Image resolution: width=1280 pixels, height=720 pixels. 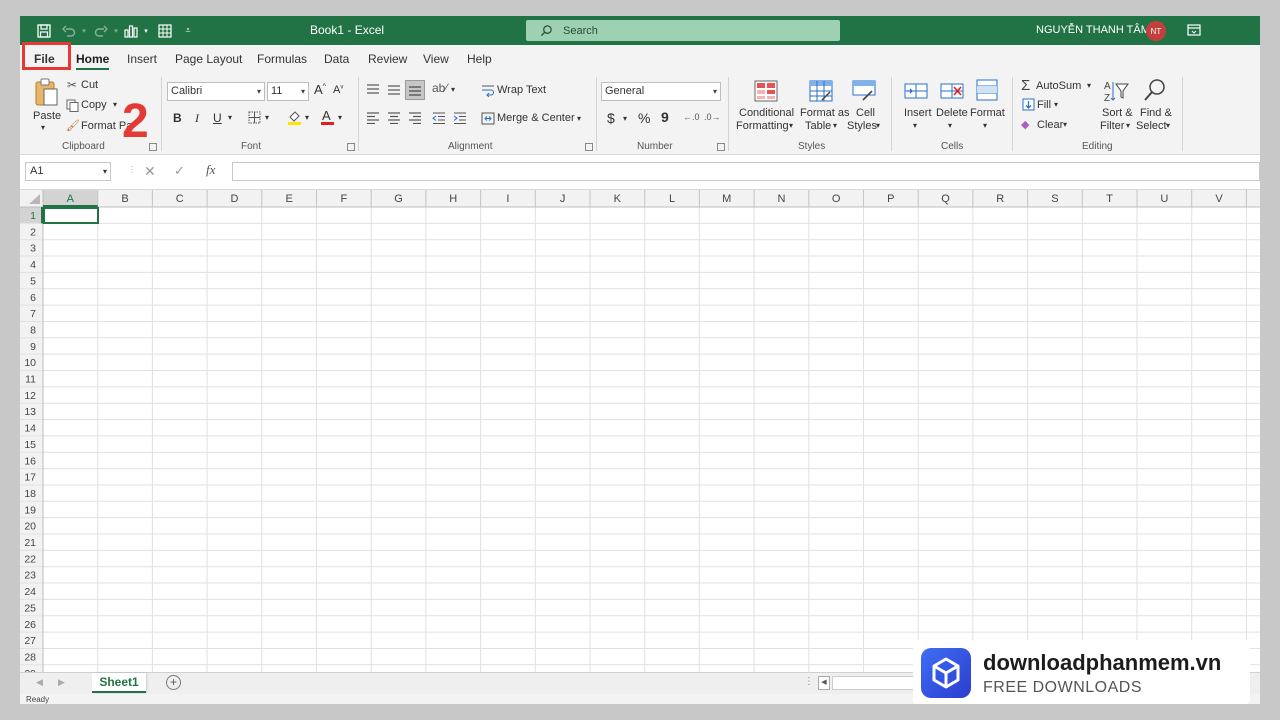 I want to click on autosum-dropdown-icon: ▾, so click(x=1089, y=85).